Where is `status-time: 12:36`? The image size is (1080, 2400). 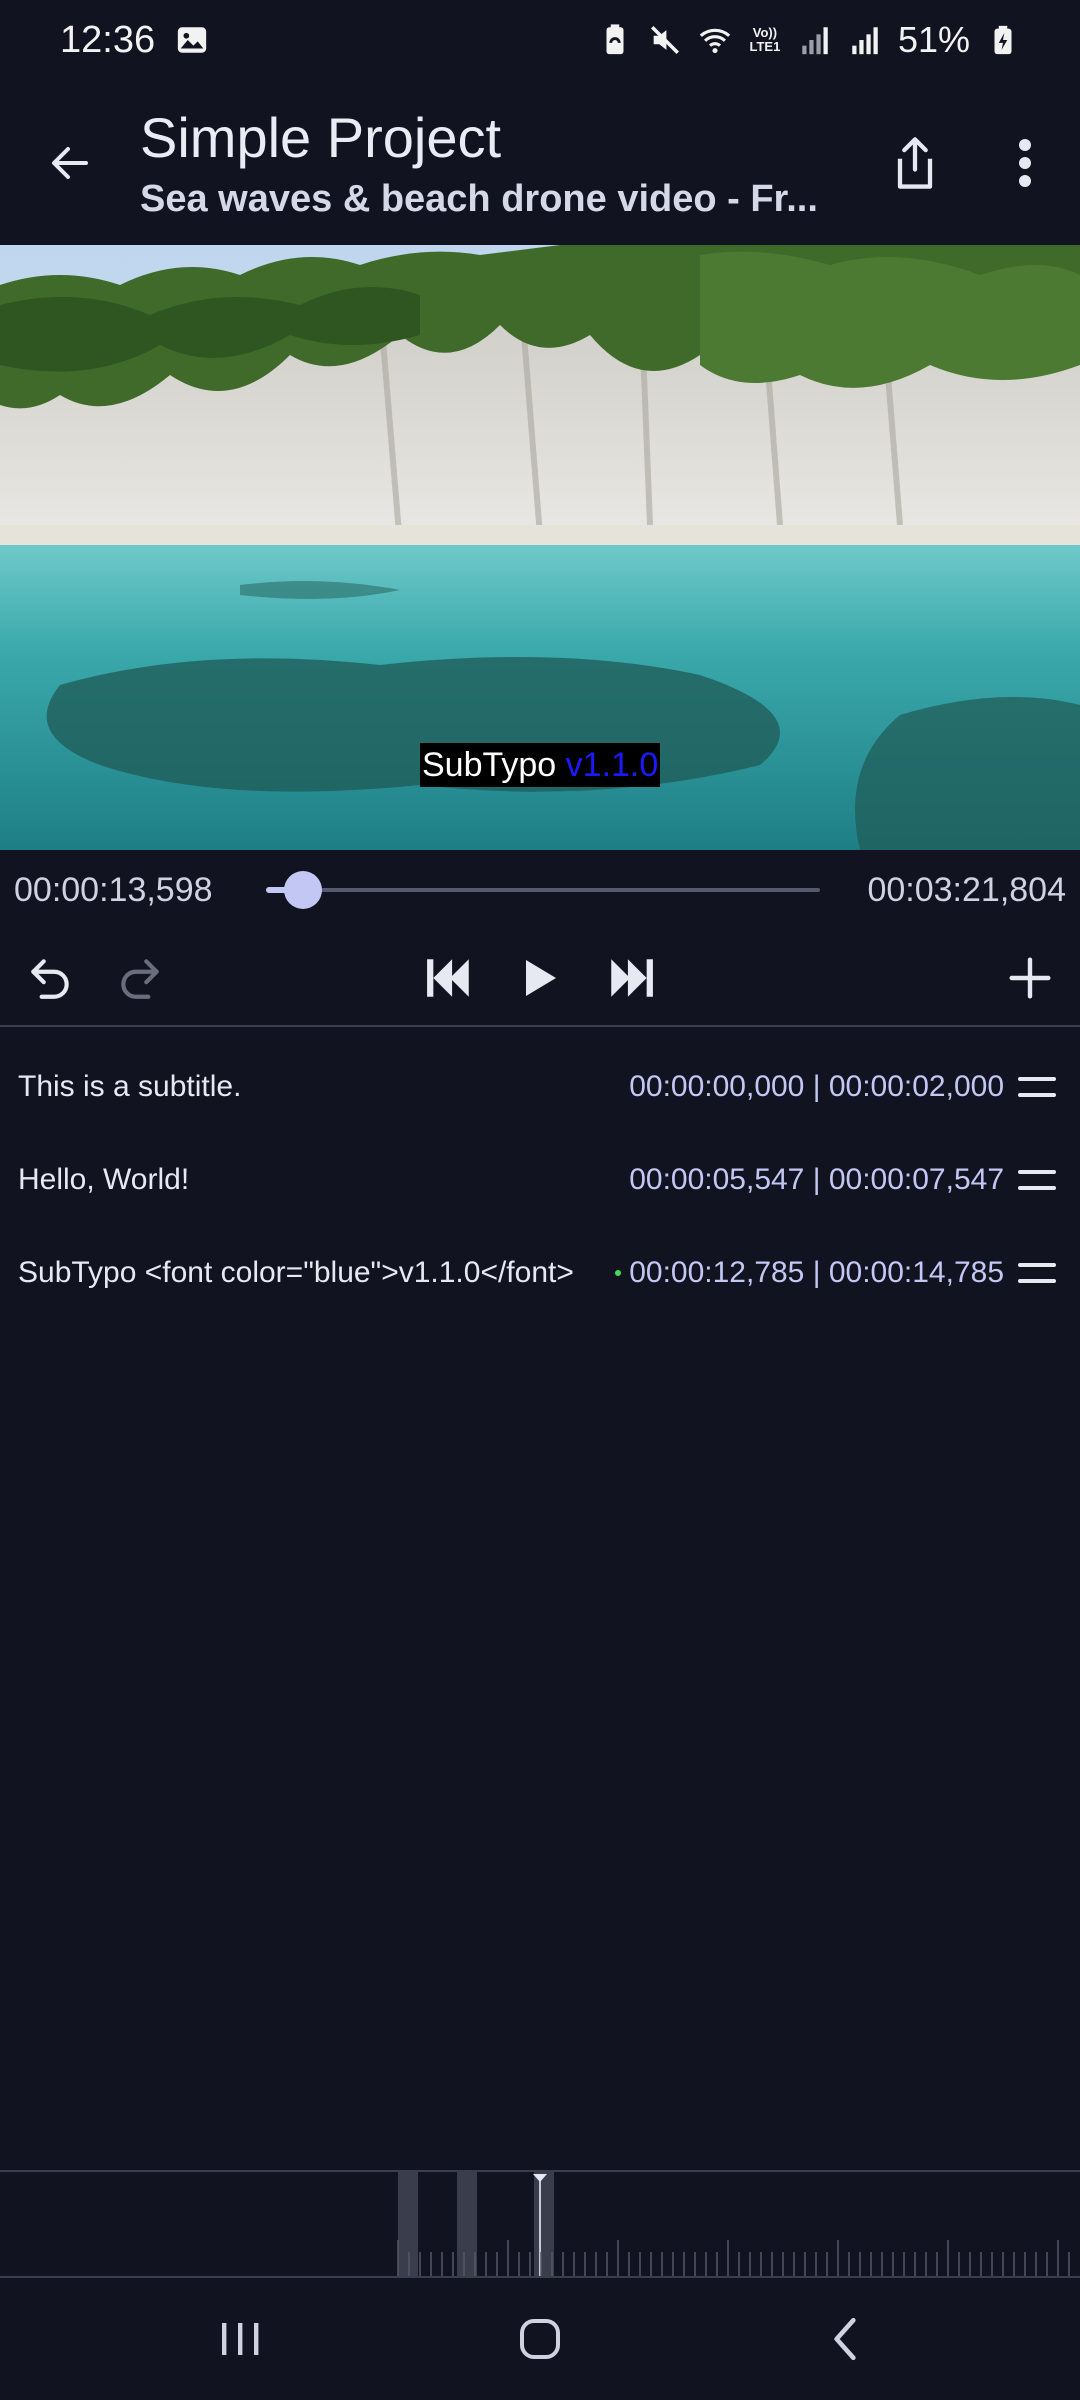 status-time: 12:36 is located at coordinates (108, 39).